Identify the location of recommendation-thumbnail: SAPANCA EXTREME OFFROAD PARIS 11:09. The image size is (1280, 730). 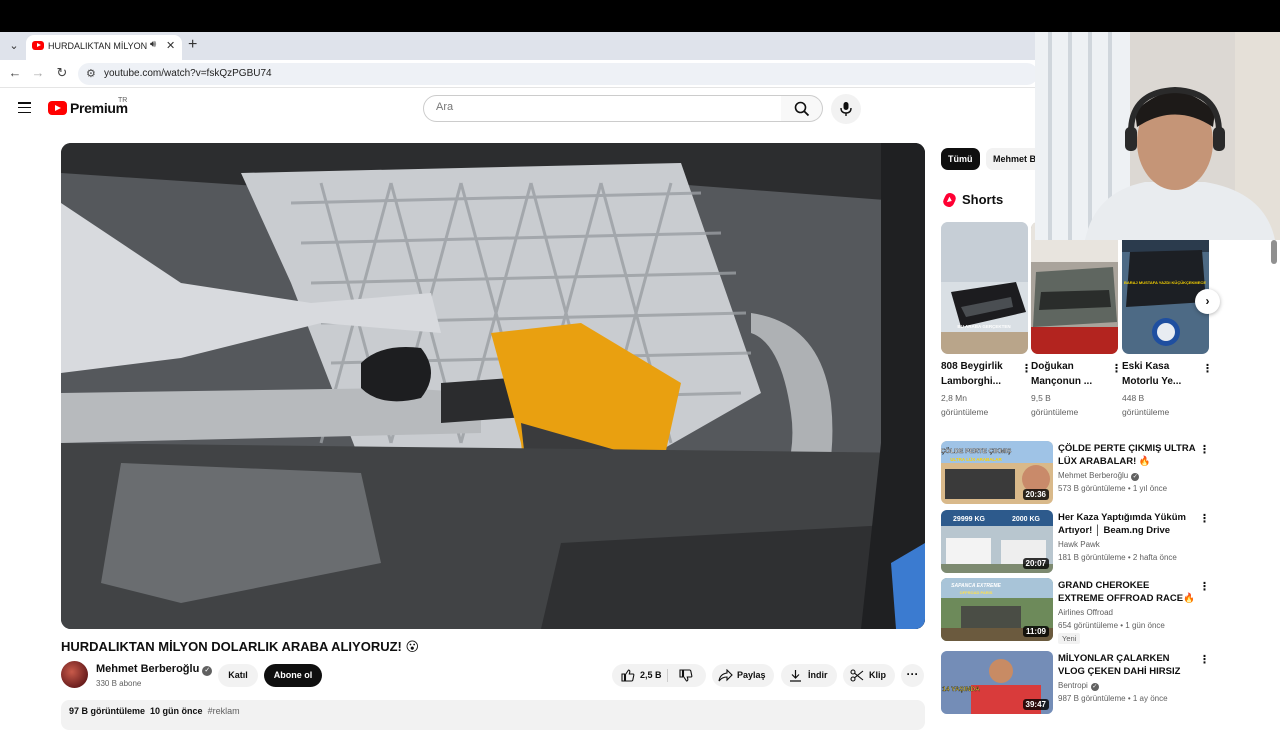
(997, 609).